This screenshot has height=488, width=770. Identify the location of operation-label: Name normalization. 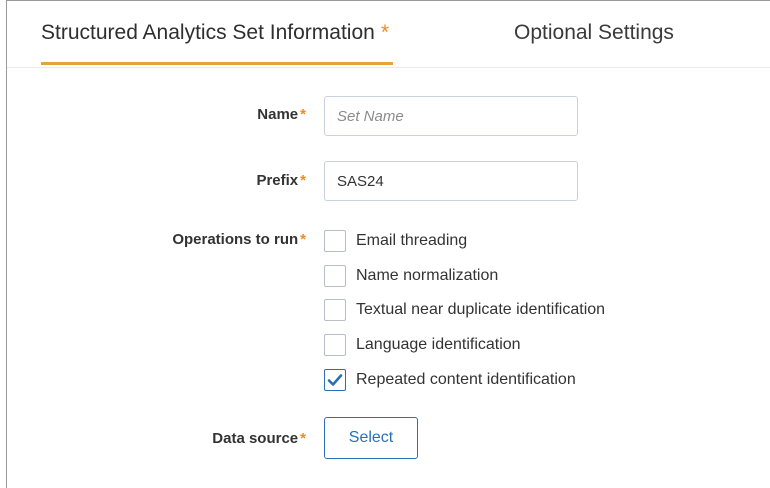
(427, 275).